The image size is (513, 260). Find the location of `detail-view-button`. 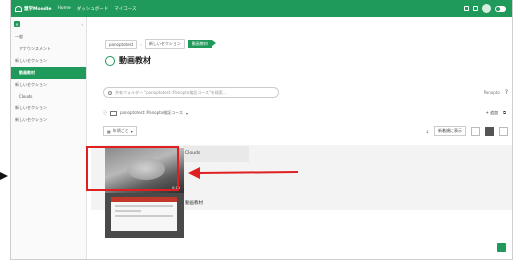

detail-view-button is located at coordinates (489, 131).